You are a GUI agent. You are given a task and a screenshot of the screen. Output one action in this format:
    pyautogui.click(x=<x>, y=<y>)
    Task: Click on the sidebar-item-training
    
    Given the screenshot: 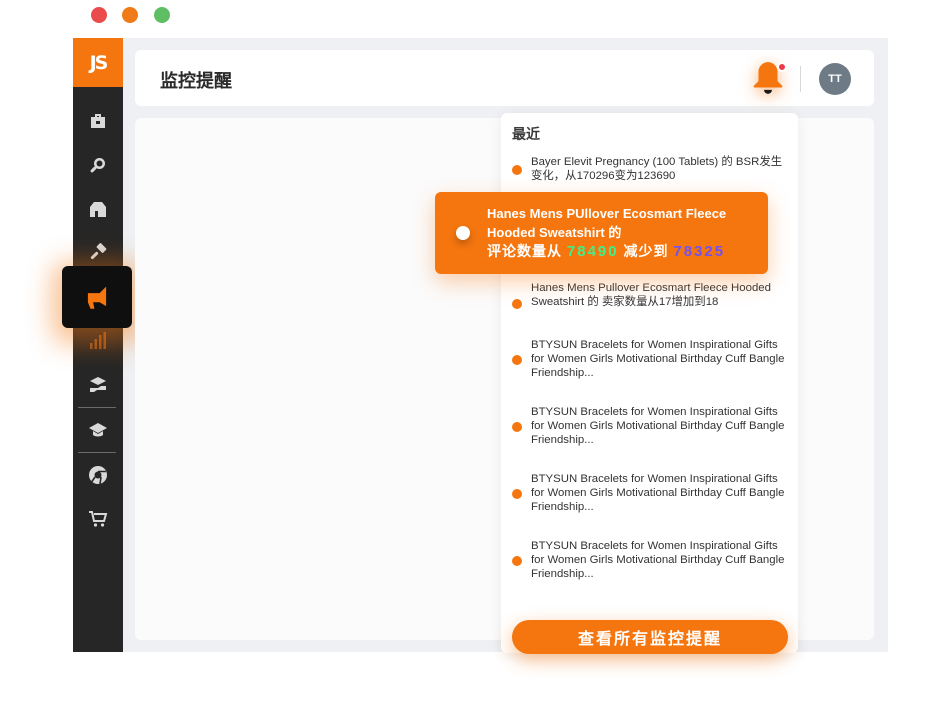 What is the action you would take?
    pyautogui.click(x=98, y=385)
    